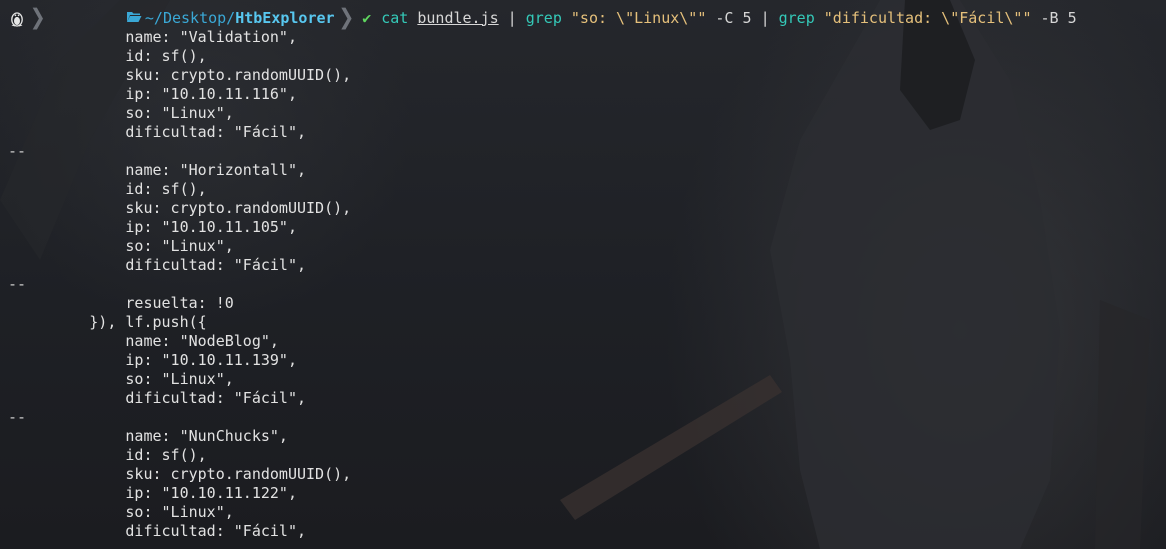 The width and height of the screenshot is (1166, 549). Describe the element at coordinates (157, 170) in the screenshot. I see `output-line: name: "Horizontall",` at that location.